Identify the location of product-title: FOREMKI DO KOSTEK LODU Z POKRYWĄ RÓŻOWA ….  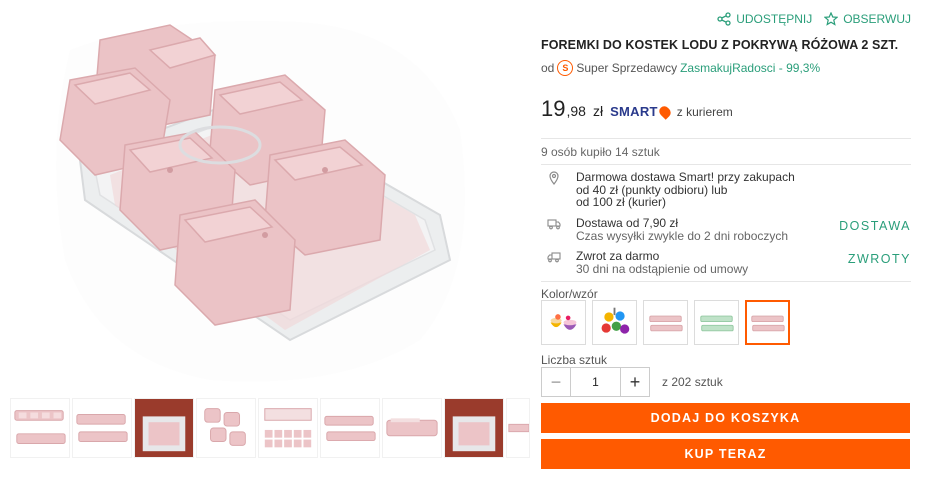
(720, 45).